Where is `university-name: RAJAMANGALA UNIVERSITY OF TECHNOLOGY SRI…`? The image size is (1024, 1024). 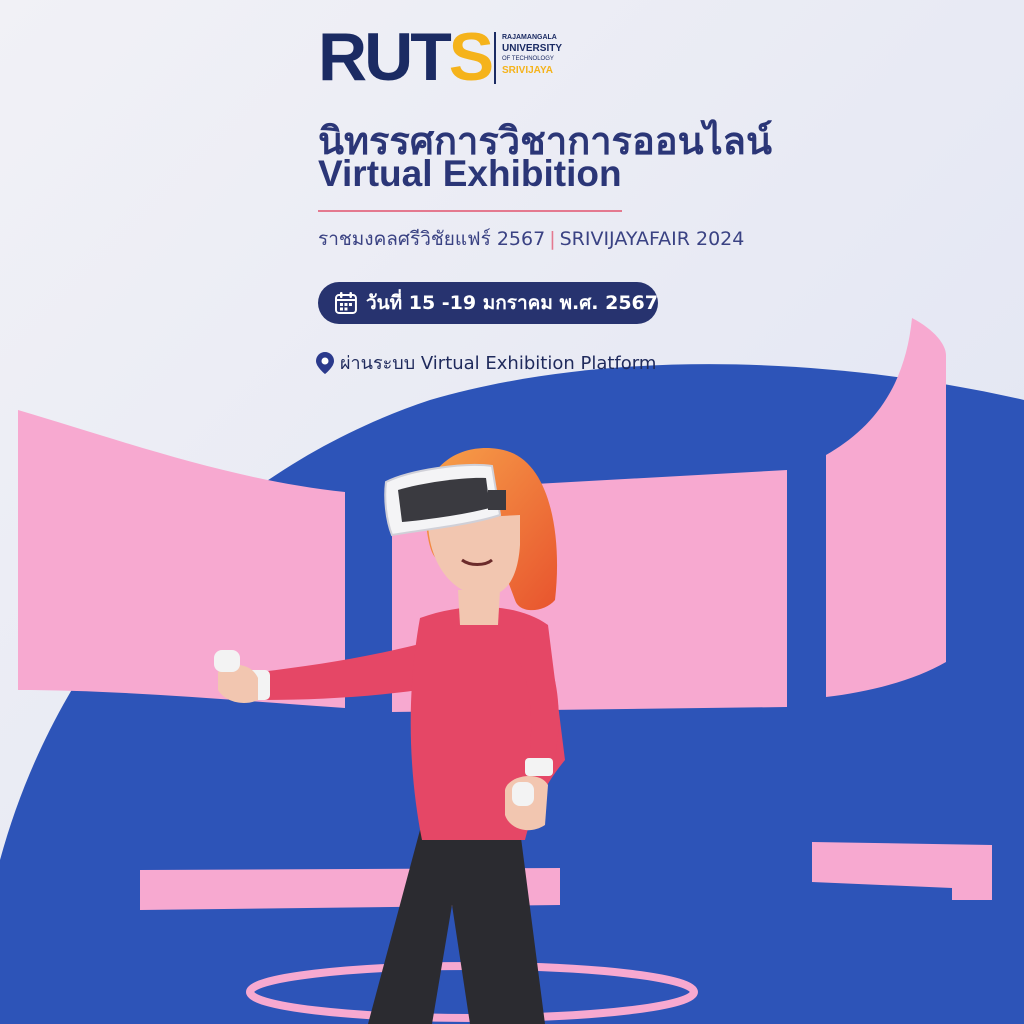
university-name: RAJAMANGALA UNIVERSITY OF TECHNOLOGY SRI… is located at coordinates (532, 54).